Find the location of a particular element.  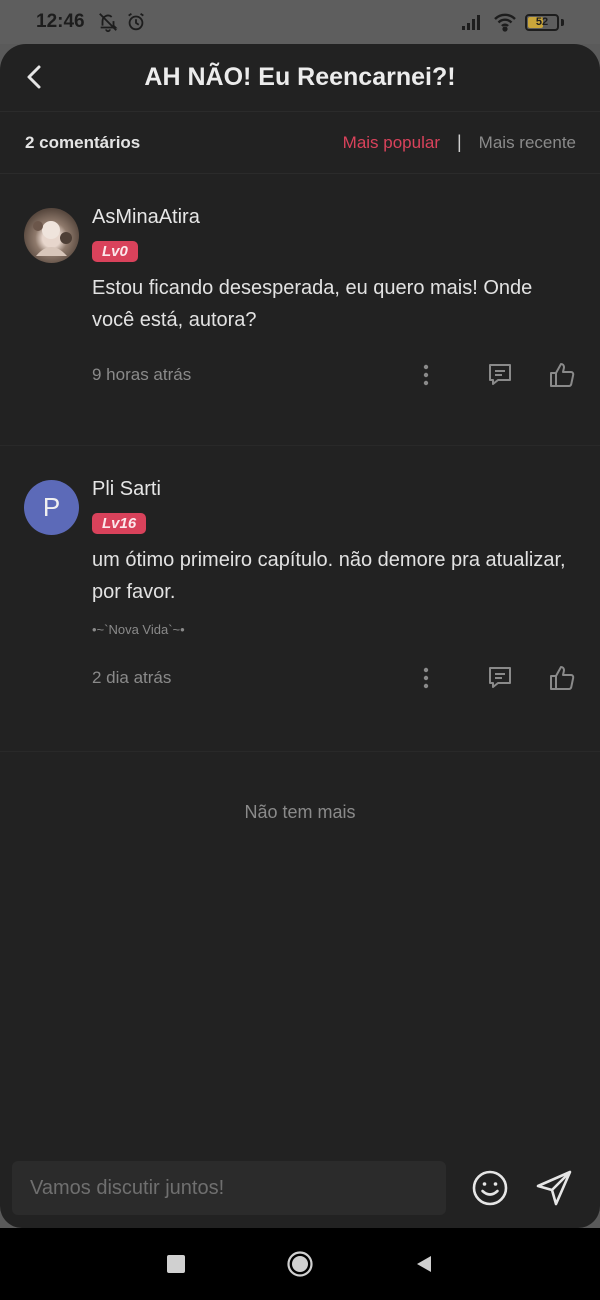

signal-icon is located at coordinates (471, 22).